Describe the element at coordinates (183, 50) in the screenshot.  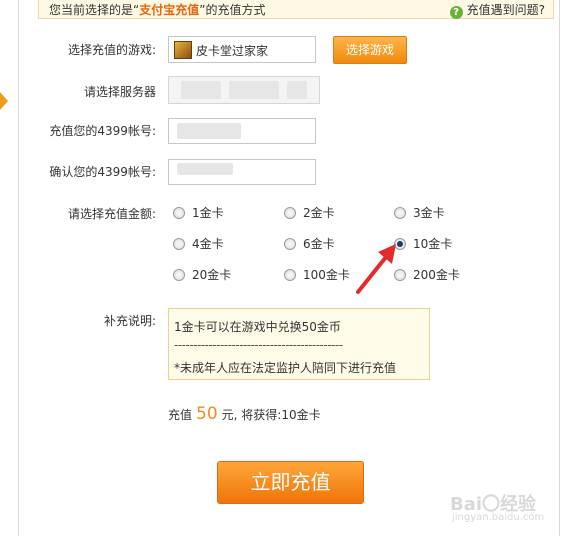
I see `game-thumbnail-icon` at that location.